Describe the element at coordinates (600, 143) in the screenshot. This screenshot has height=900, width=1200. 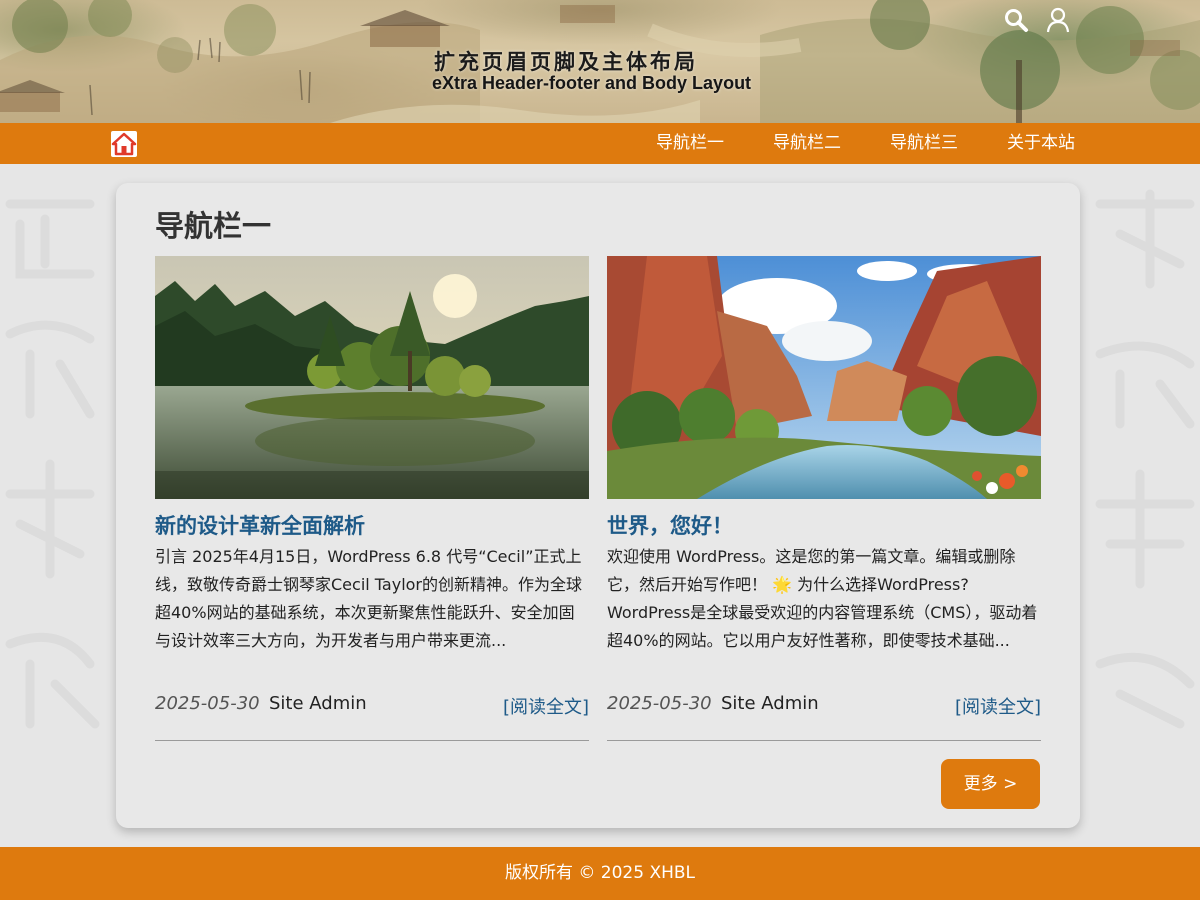
I see `main-navigation: 导航栏一 导航栏二 导航栏三 关于本站` at that location.